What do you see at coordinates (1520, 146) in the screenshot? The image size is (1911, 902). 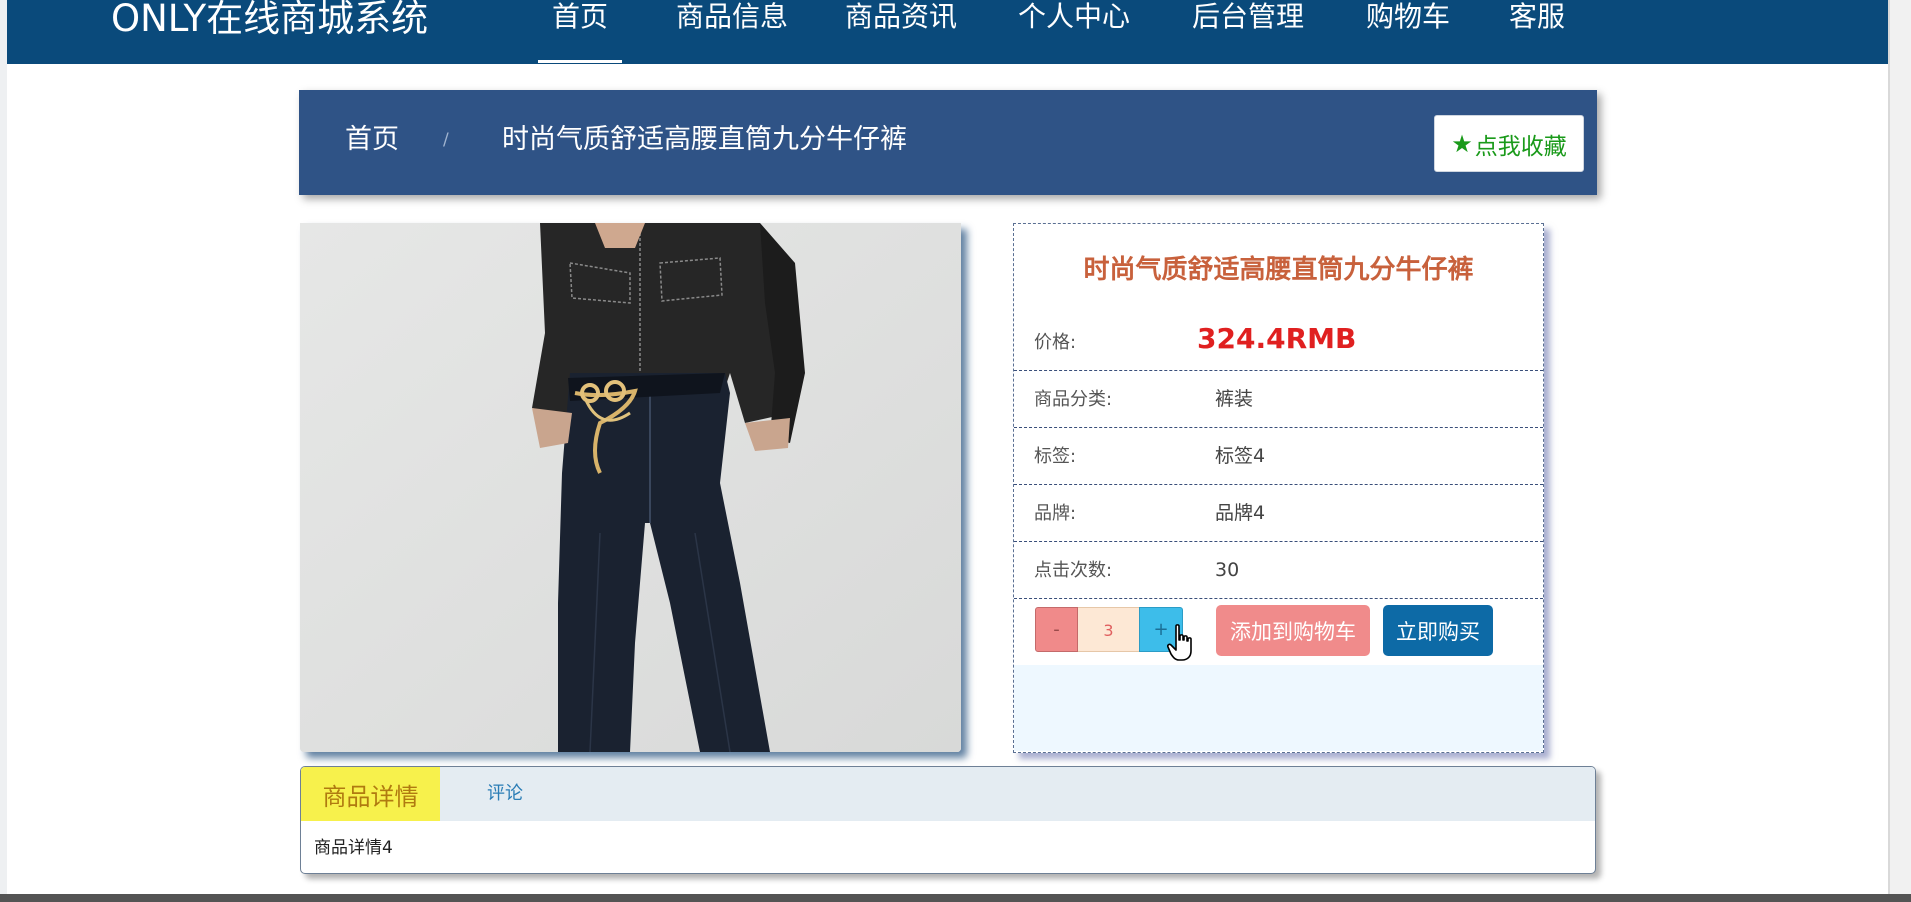 I see `favorite-label: 点我收藏` at bounding box center [1520, 146].